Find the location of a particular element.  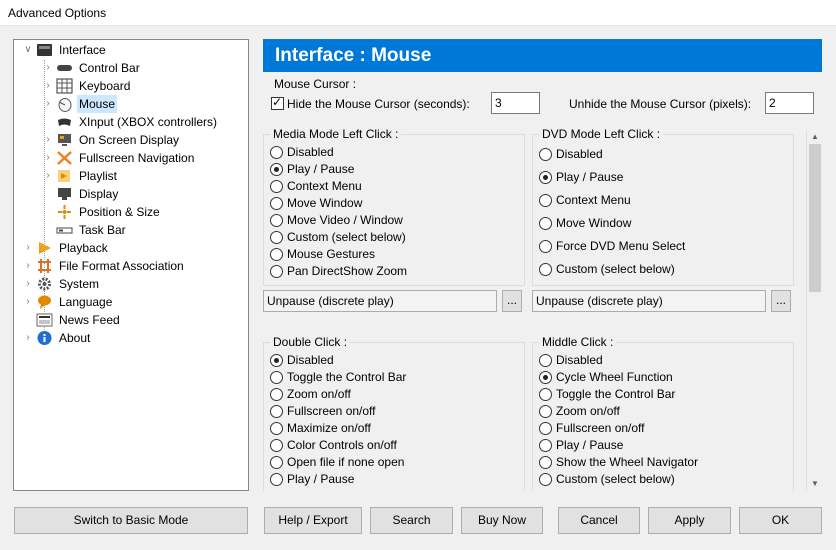

options-scrollbar: ▲ ▼ is located at coordinates (814, 310).